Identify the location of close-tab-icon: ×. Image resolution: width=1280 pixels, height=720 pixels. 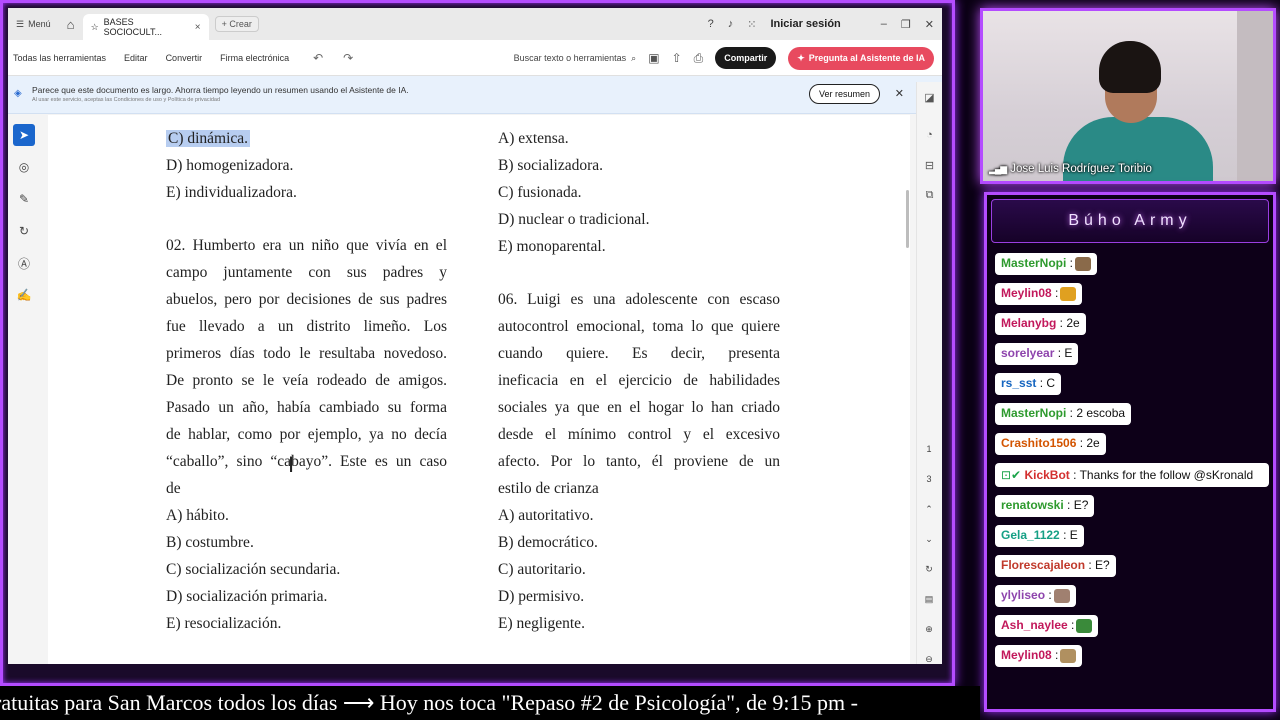
(198, 27).